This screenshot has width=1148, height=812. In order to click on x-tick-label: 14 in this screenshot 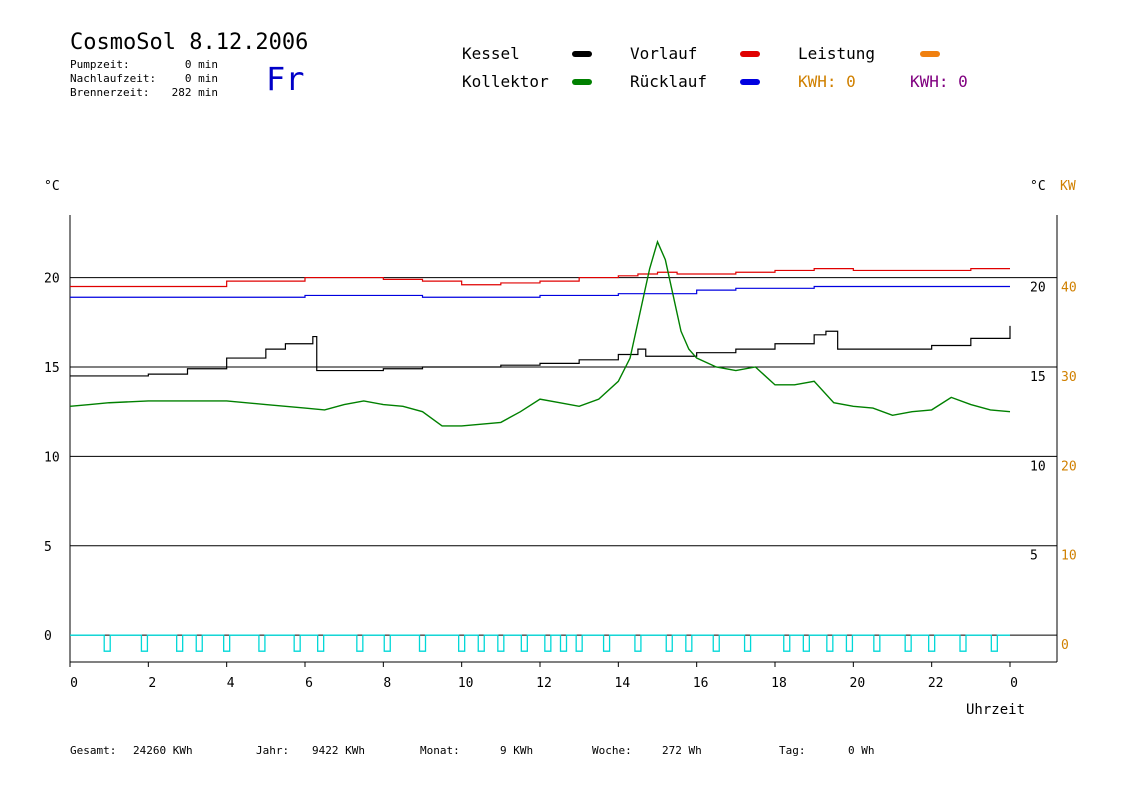, I will do `click(623, 683)`.